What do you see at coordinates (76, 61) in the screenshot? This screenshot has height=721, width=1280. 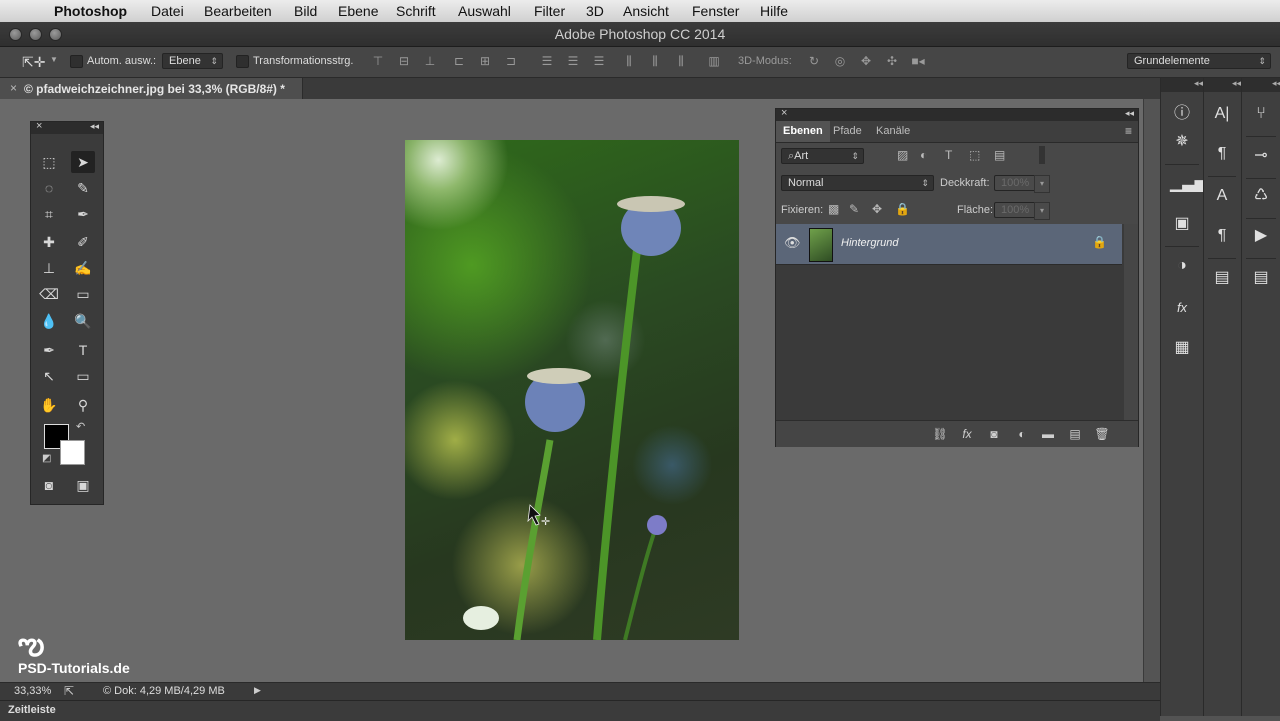 I see `auto-select-checkbox` at bounding box center [76, 61].